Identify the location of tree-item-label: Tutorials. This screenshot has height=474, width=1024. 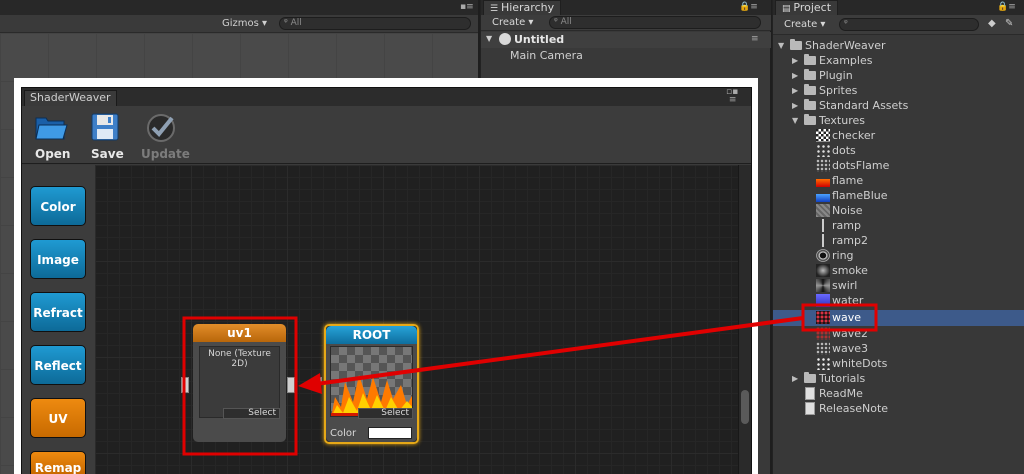
(842, 378).